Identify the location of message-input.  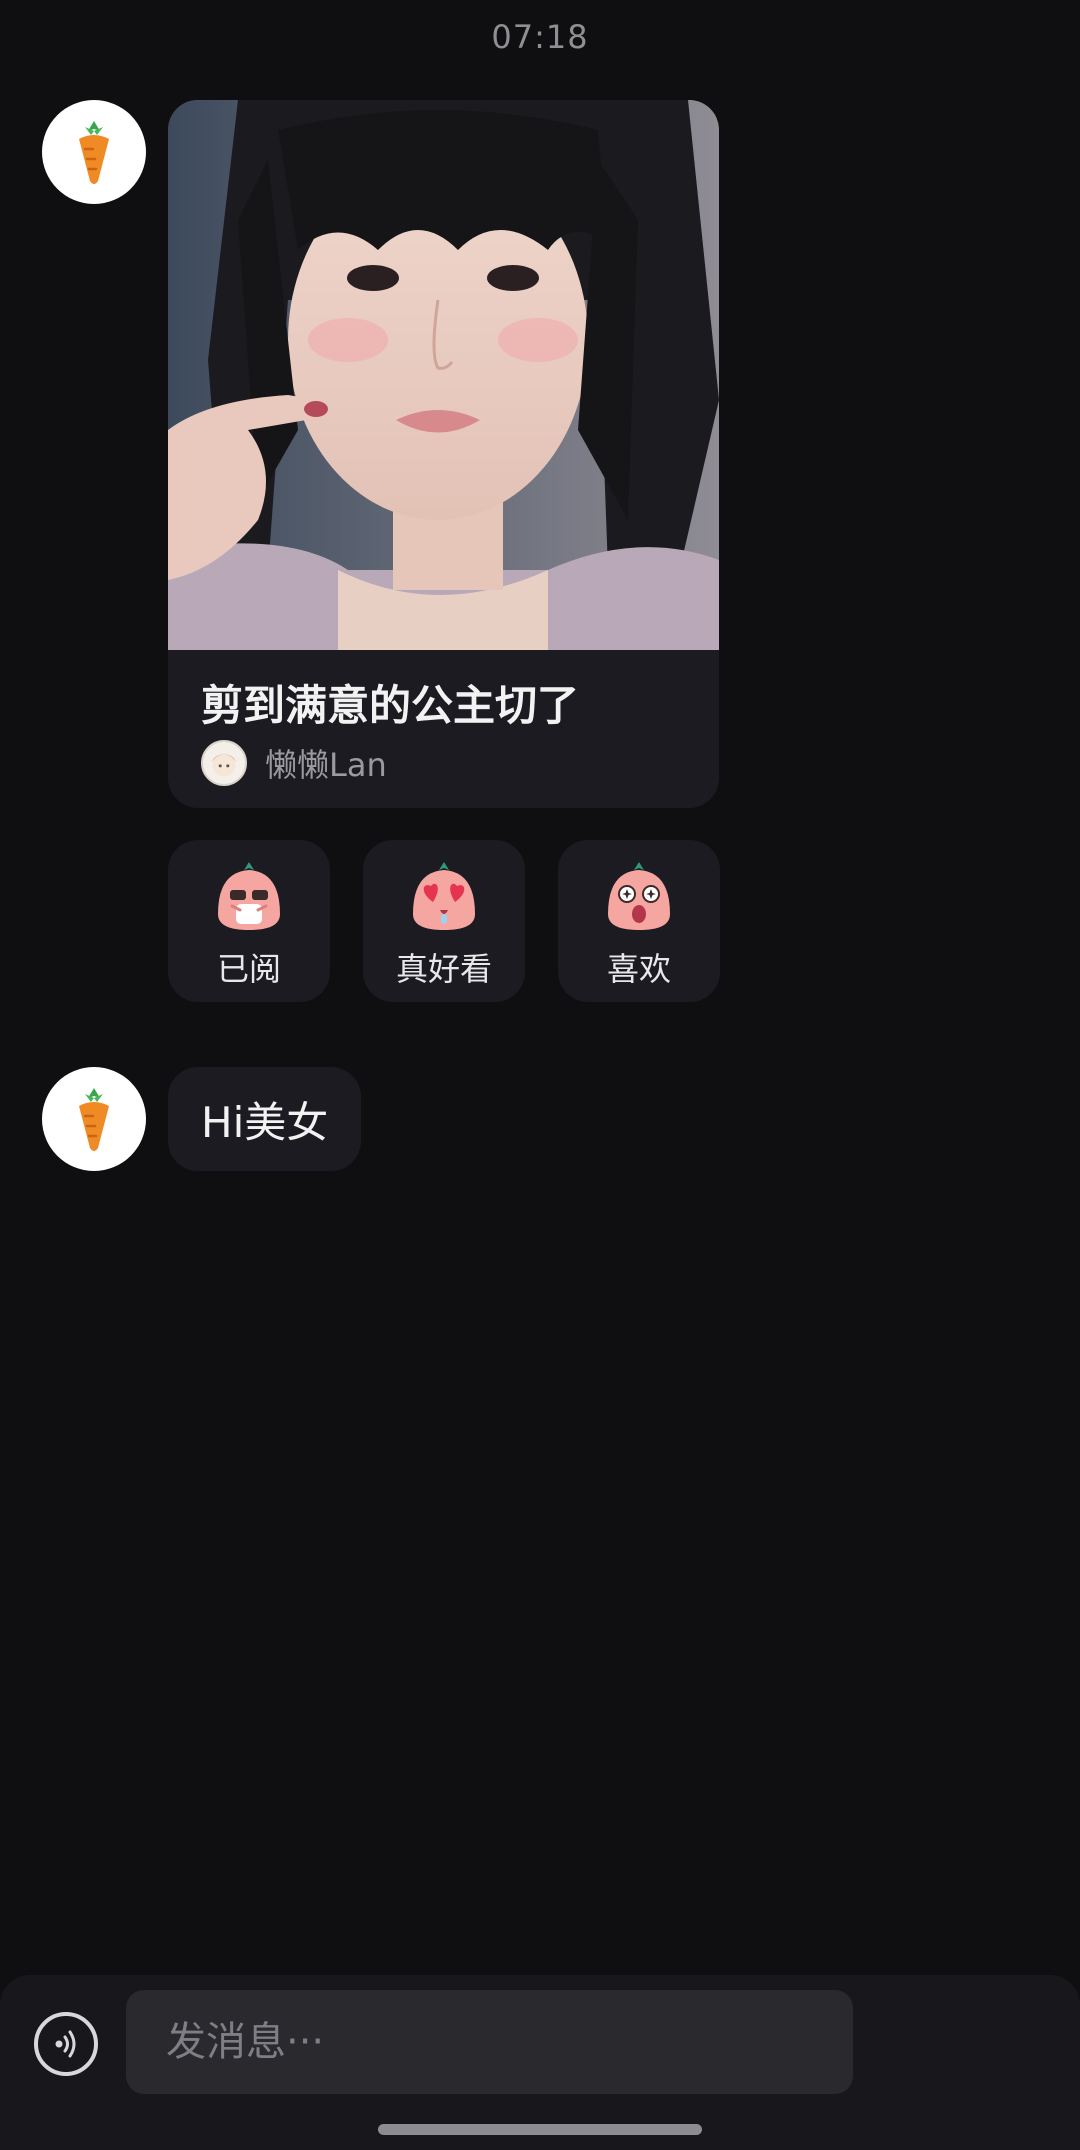
(489, 2042).